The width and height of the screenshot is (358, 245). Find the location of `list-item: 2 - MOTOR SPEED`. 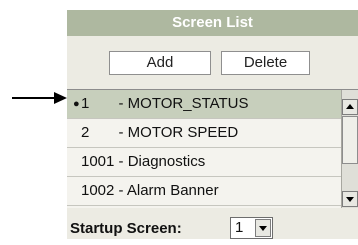

list-item: 2 - MOTOR SPEED is located at coordinates (204, 133).